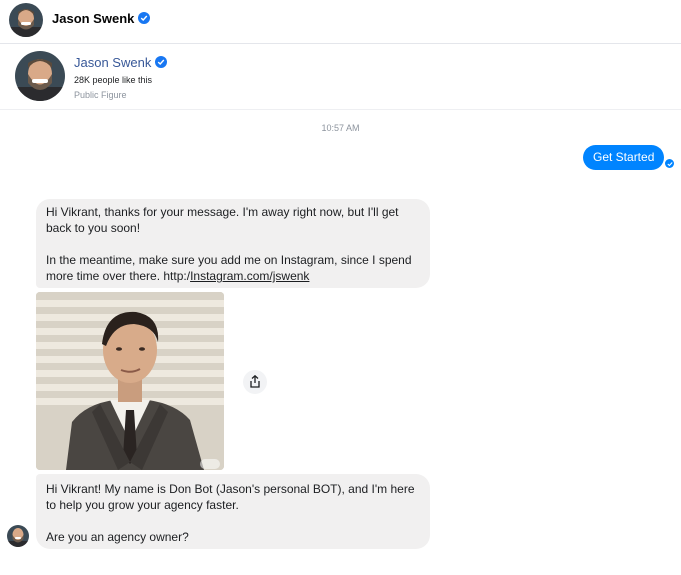 The image size is (681, 575). I want to click on header-title: Jason Swenk, so click(101, 18).